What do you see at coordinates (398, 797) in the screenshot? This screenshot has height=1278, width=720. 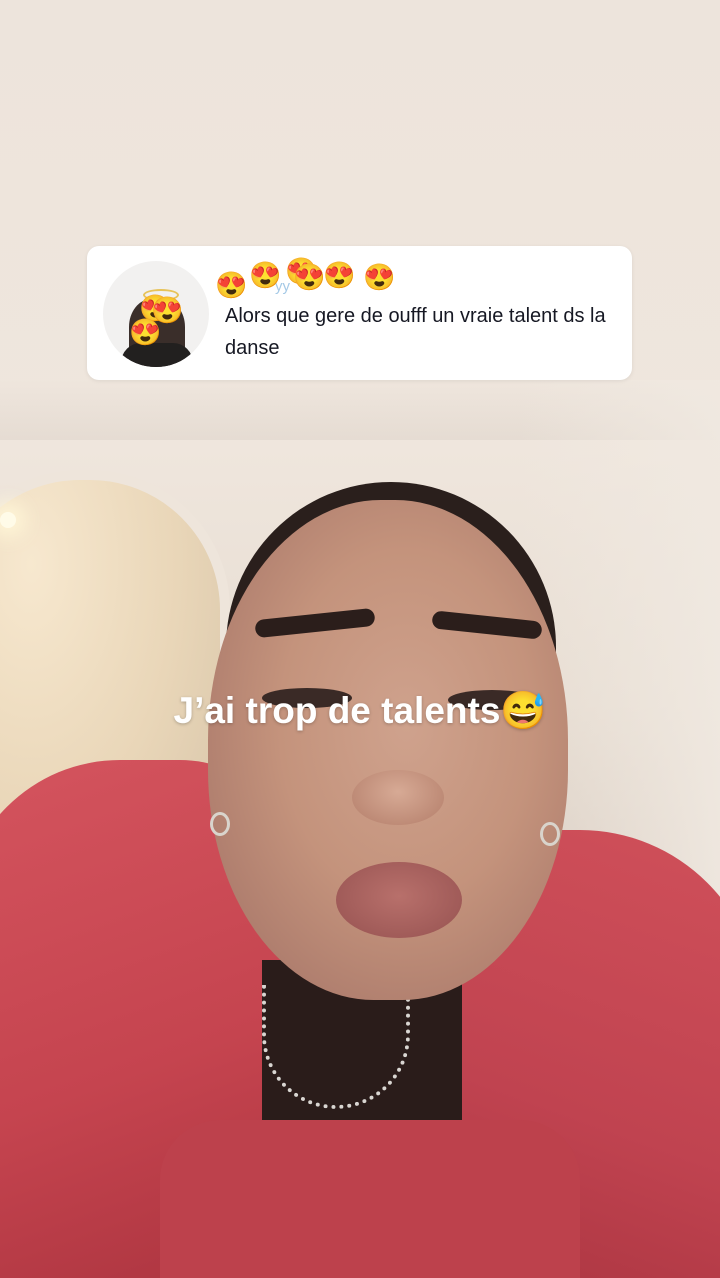 I see `nose` at bounding box center [398, 797].